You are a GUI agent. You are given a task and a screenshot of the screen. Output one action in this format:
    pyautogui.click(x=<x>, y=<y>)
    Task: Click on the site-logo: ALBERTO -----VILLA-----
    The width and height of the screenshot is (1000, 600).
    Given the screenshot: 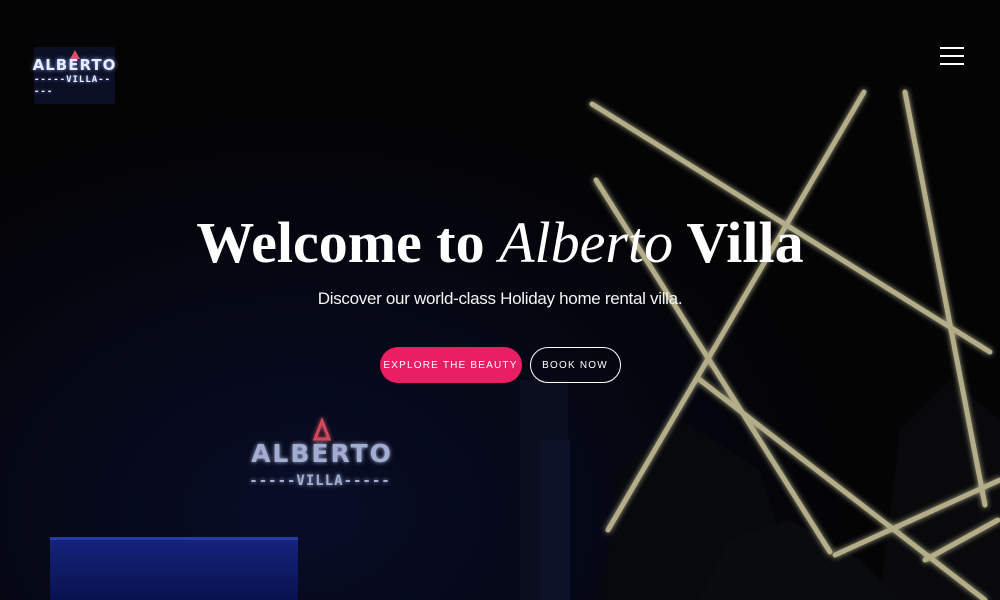 What is the action you would take?
    pyautogui.click(x=74, y=75)
    